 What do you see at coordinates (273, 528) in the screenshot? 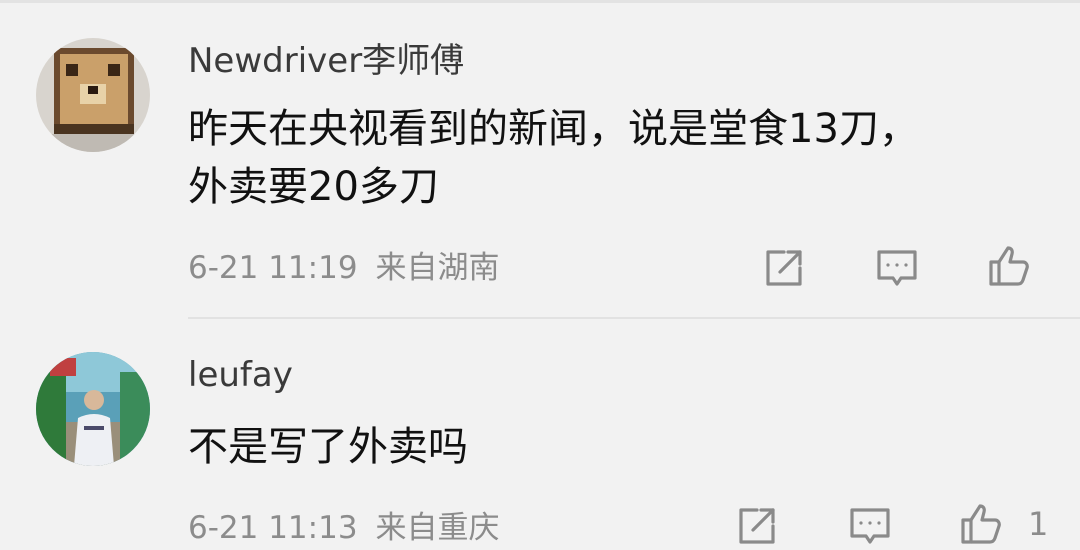
I see `comment-date: 6-21 11:13` at bounding box center [273, 528].